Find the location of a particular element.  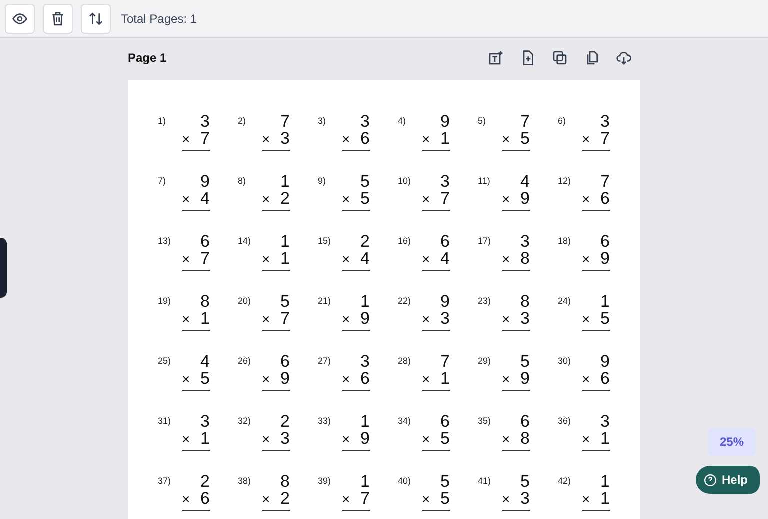

problem-number: 14) is located at coordinates (245, 241).